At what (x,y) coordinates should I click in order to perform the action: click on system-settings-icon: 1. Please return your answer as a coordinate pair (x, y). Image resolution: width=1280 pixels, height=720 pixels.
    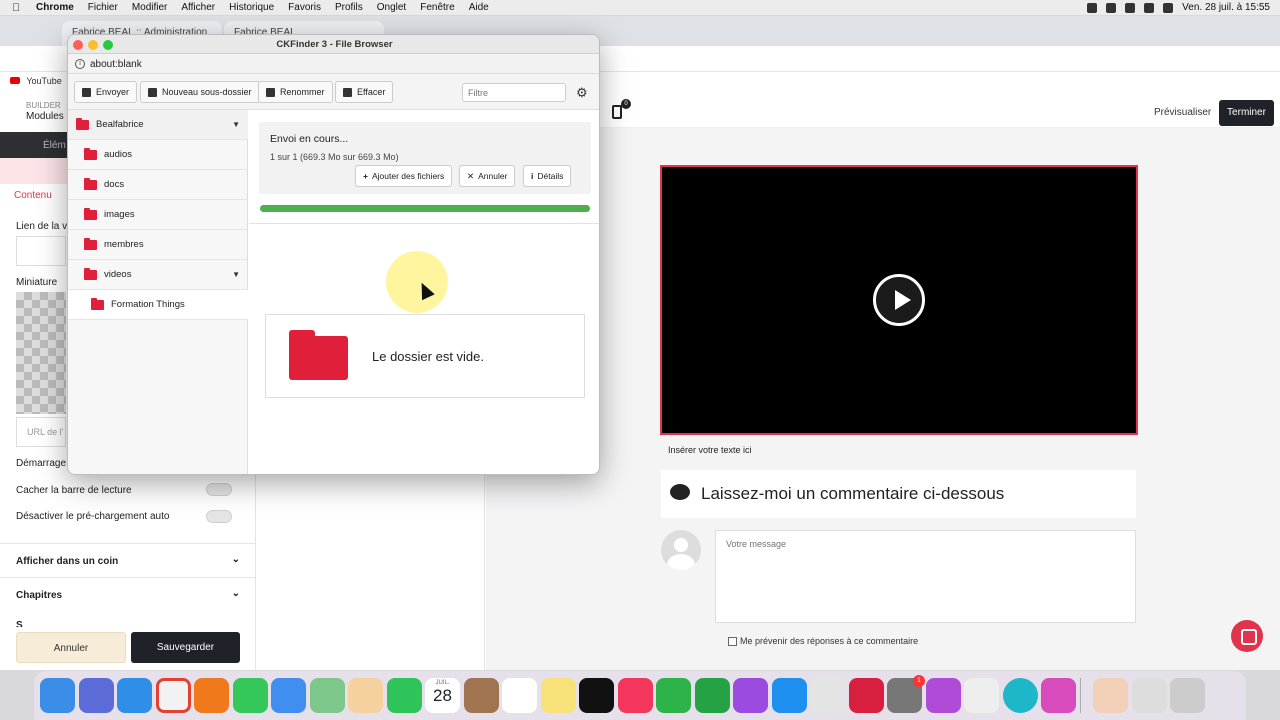
    Looking at the image, I should click on (906, 694).